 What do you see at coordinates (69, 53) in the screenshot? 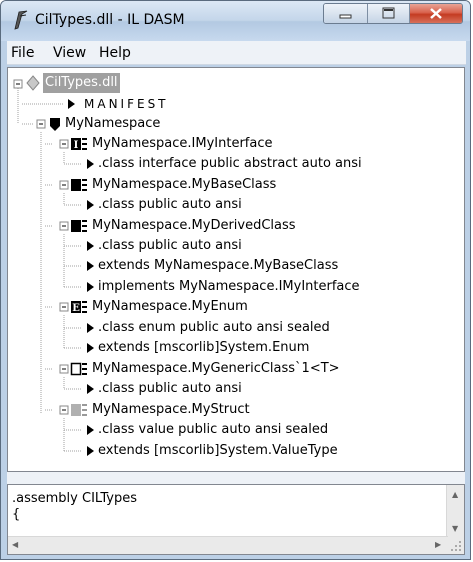
I see `menu-view: View` at bounding box center [69, 53].